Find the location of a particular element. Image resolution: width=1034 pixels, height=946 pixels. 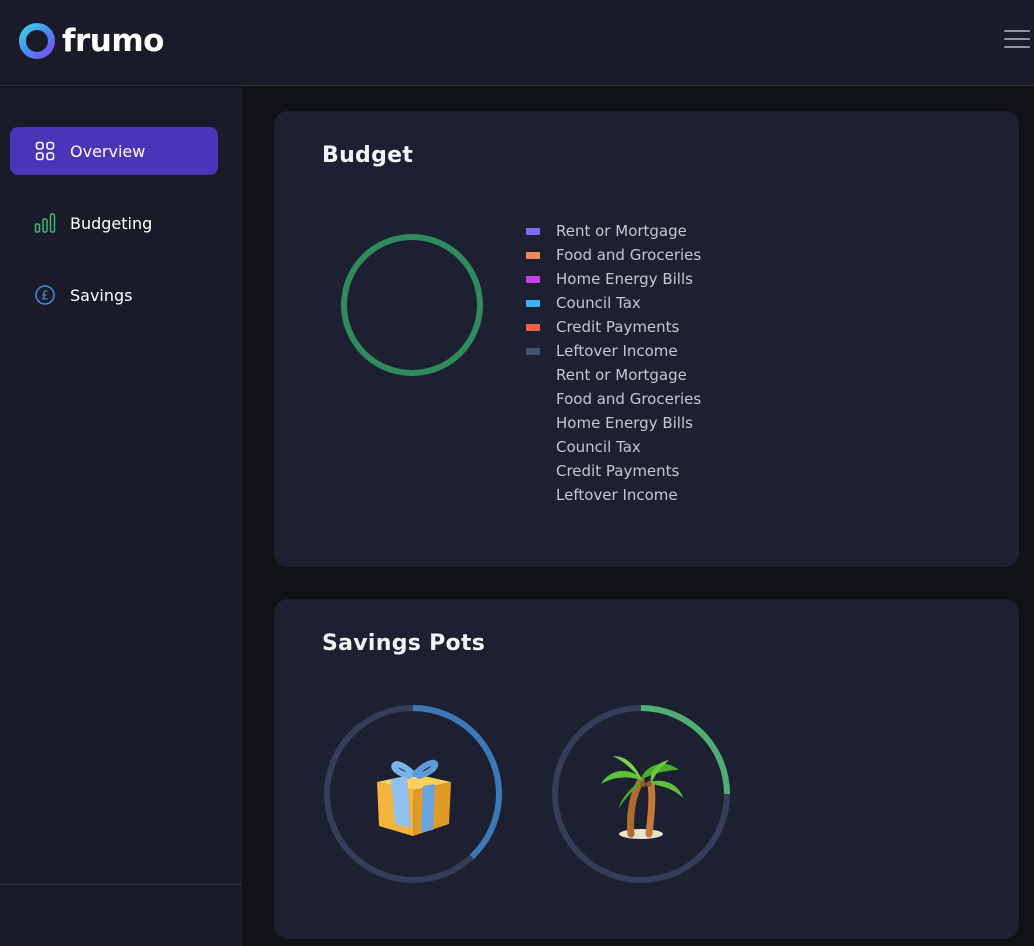

budget-donut-chart is located at coordinates (412, 305).